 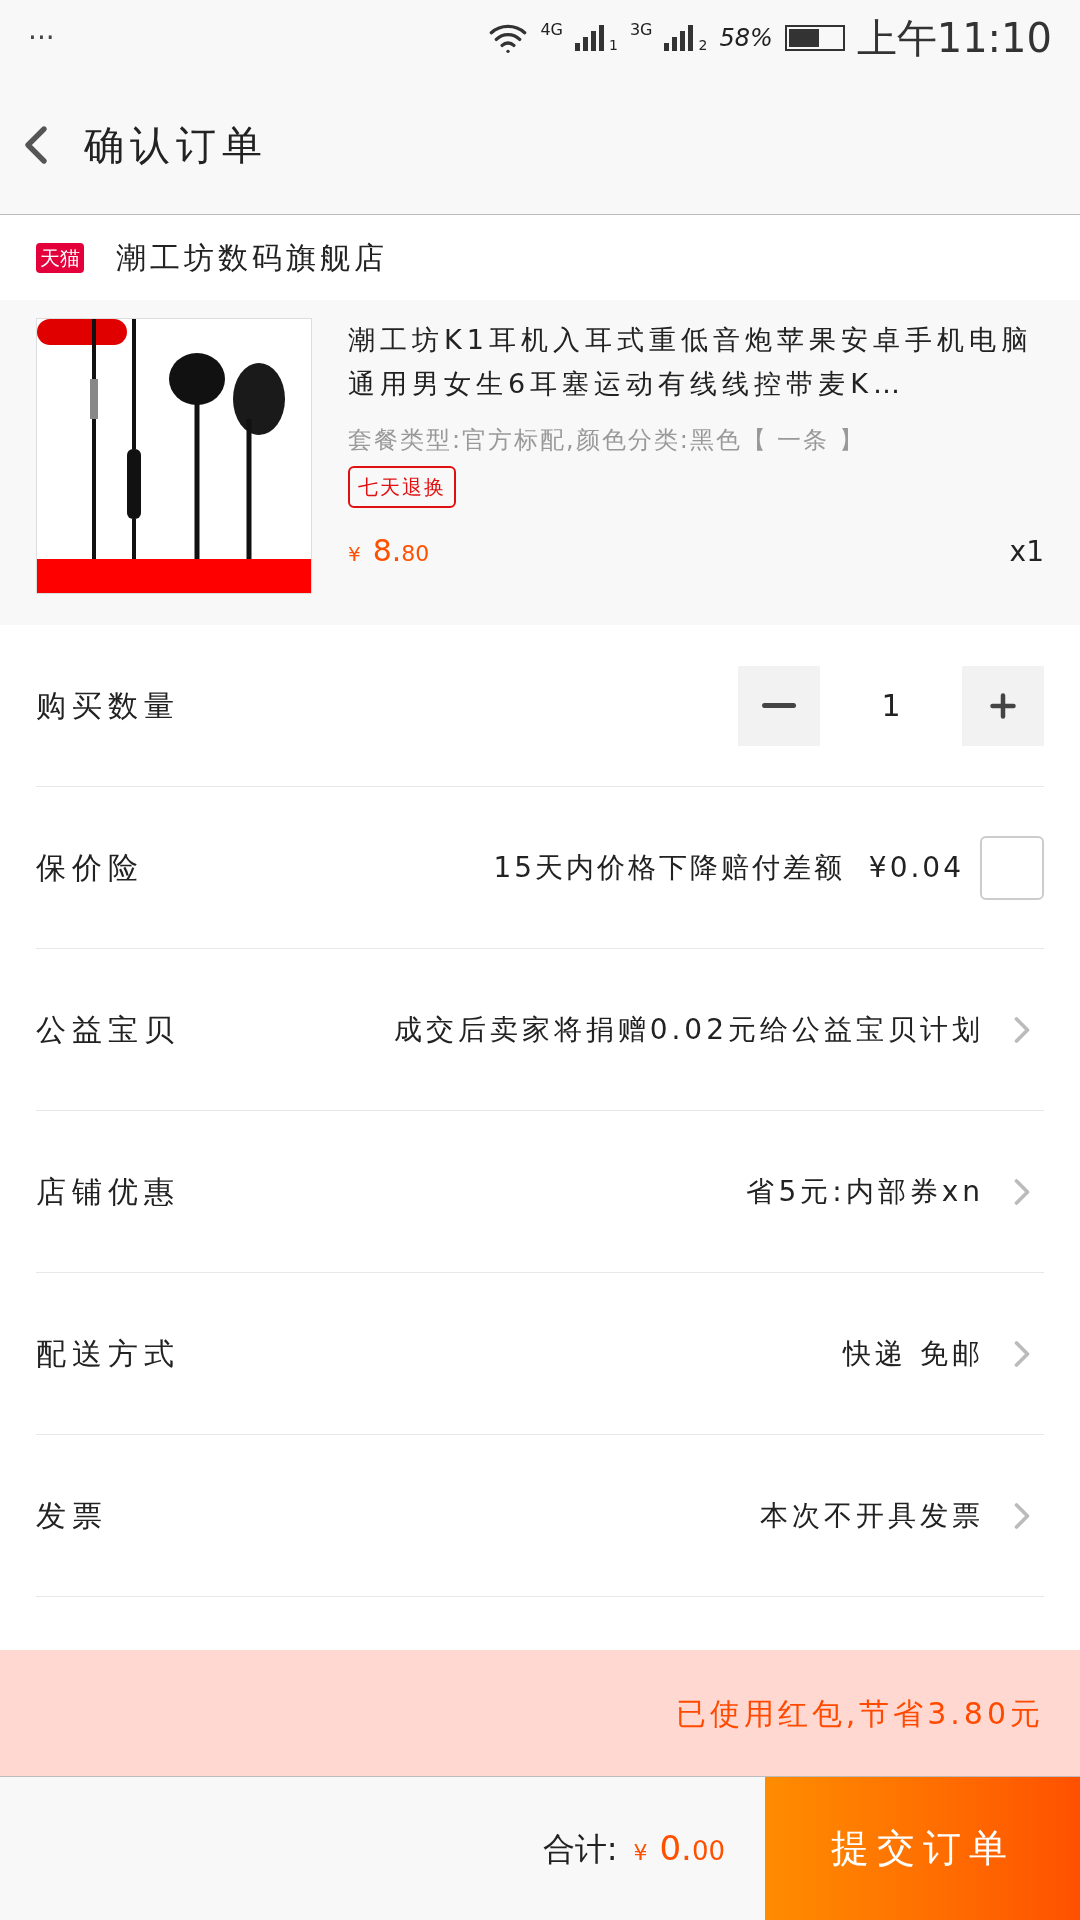 I want to click on minus-icon, so click(x=779, y=705).